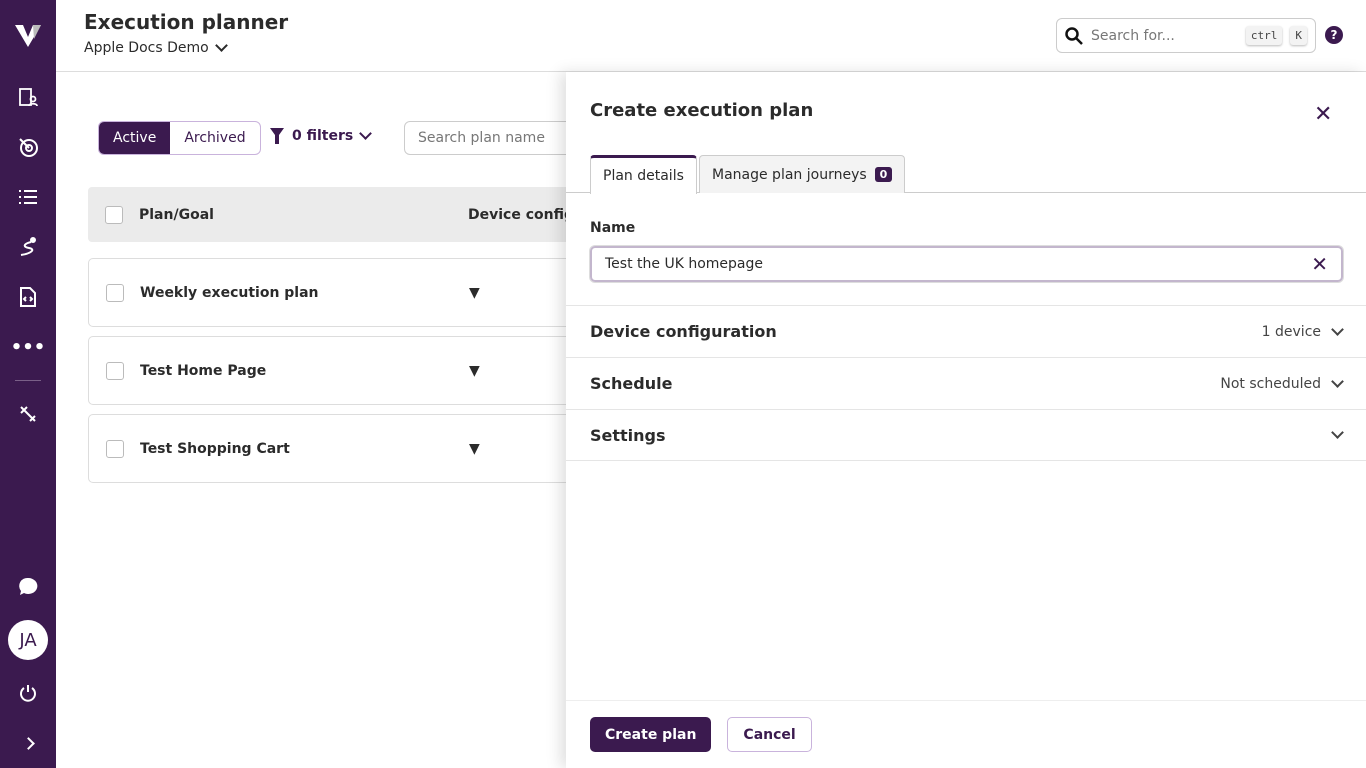 Image resolution: width=1366 pixels, height=768 pixels. Describe the element at coordinates (146, 48) in the screenshot. I see `workspace-name: Apple Docs Demo` at that location.